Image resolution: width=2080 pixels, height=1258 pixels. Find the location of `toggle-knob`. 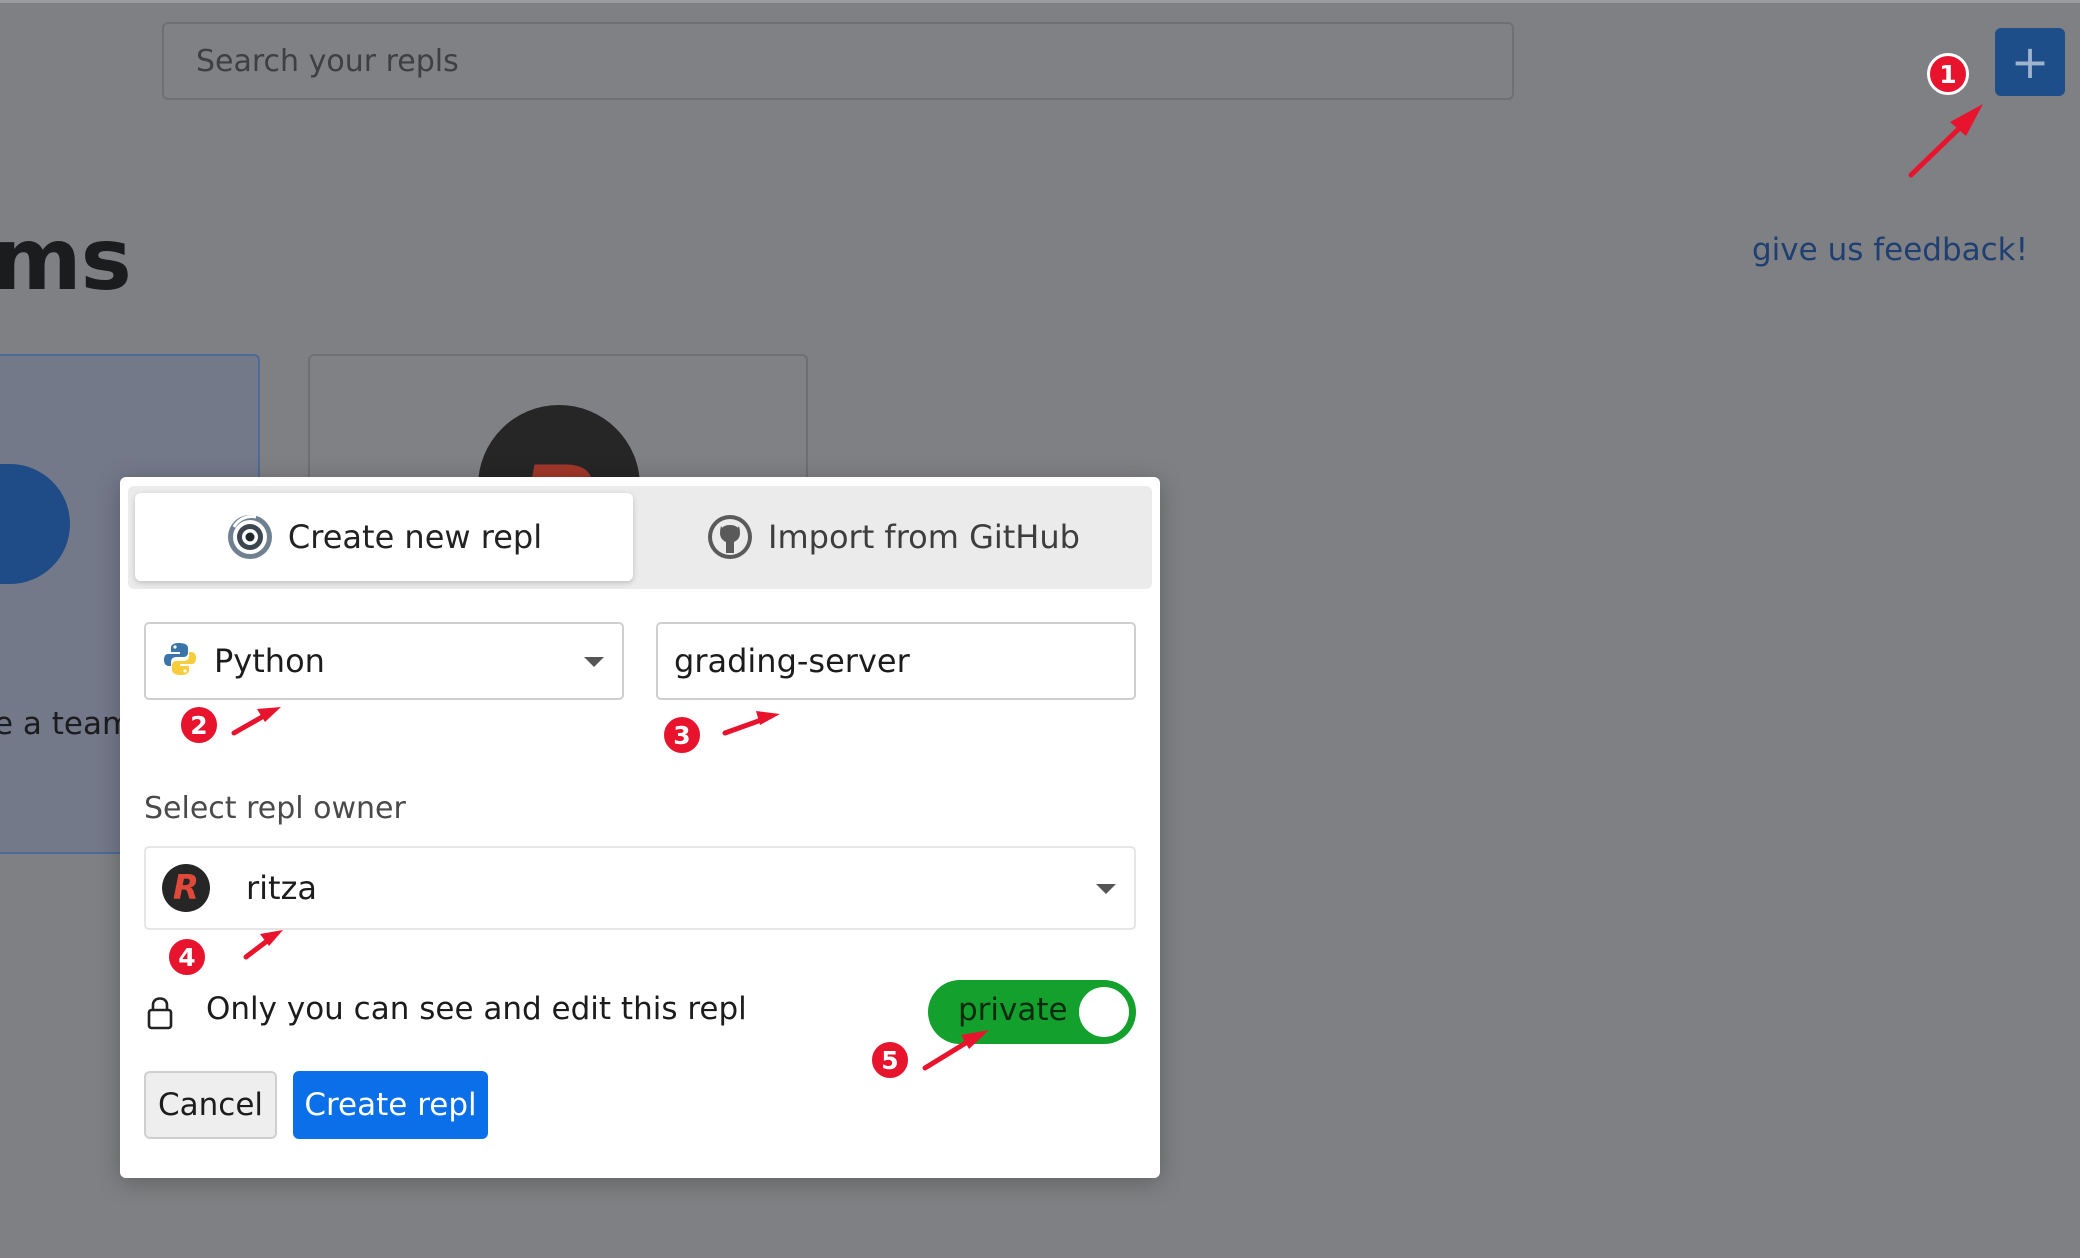

toggle-knob is located at coordinates (1104, 1012).